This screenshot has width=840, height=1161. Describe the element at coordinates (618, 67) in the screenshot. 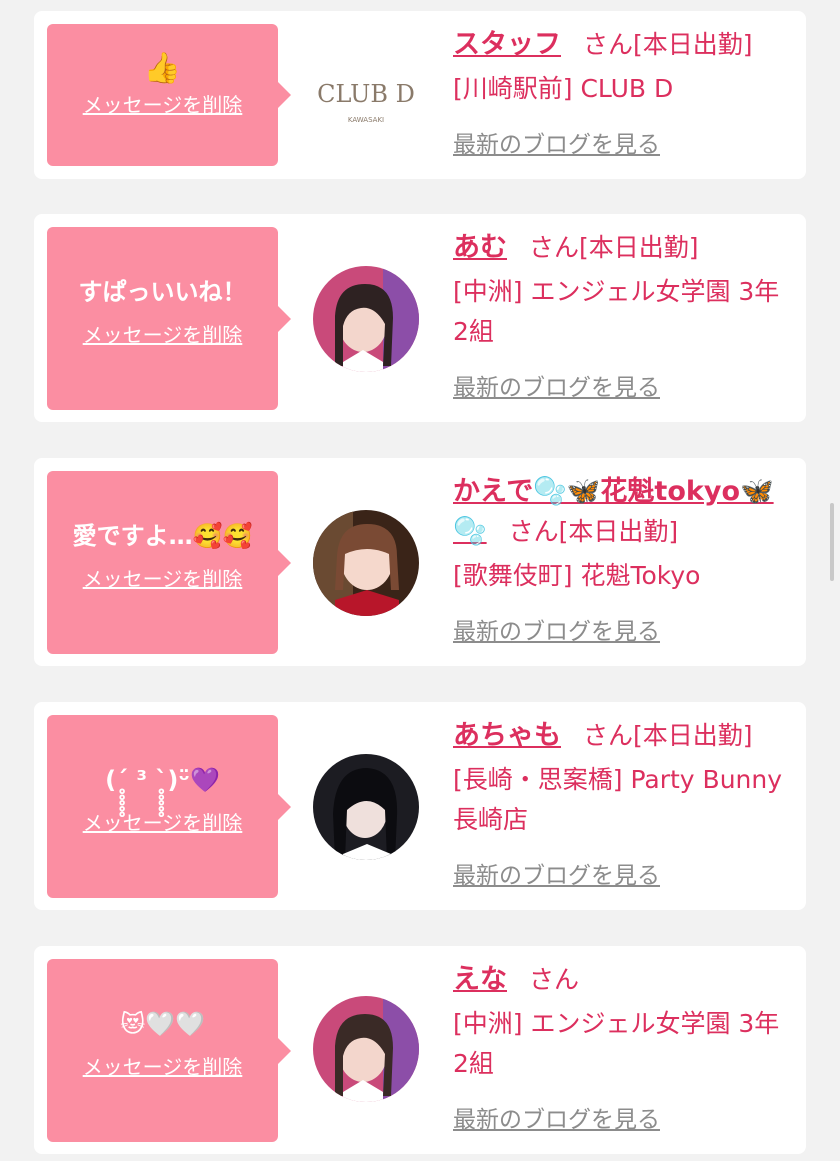

I see `cast-info: スタッフ さん[本日出勤] [川崎駅前] CLUB D` at that location.